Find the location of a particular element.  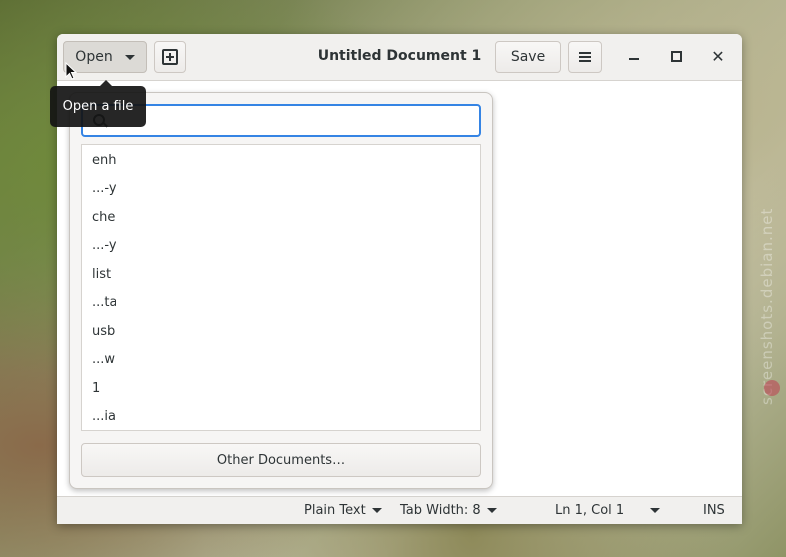

list-item: che ...-y is located at coordinates (281, 230).